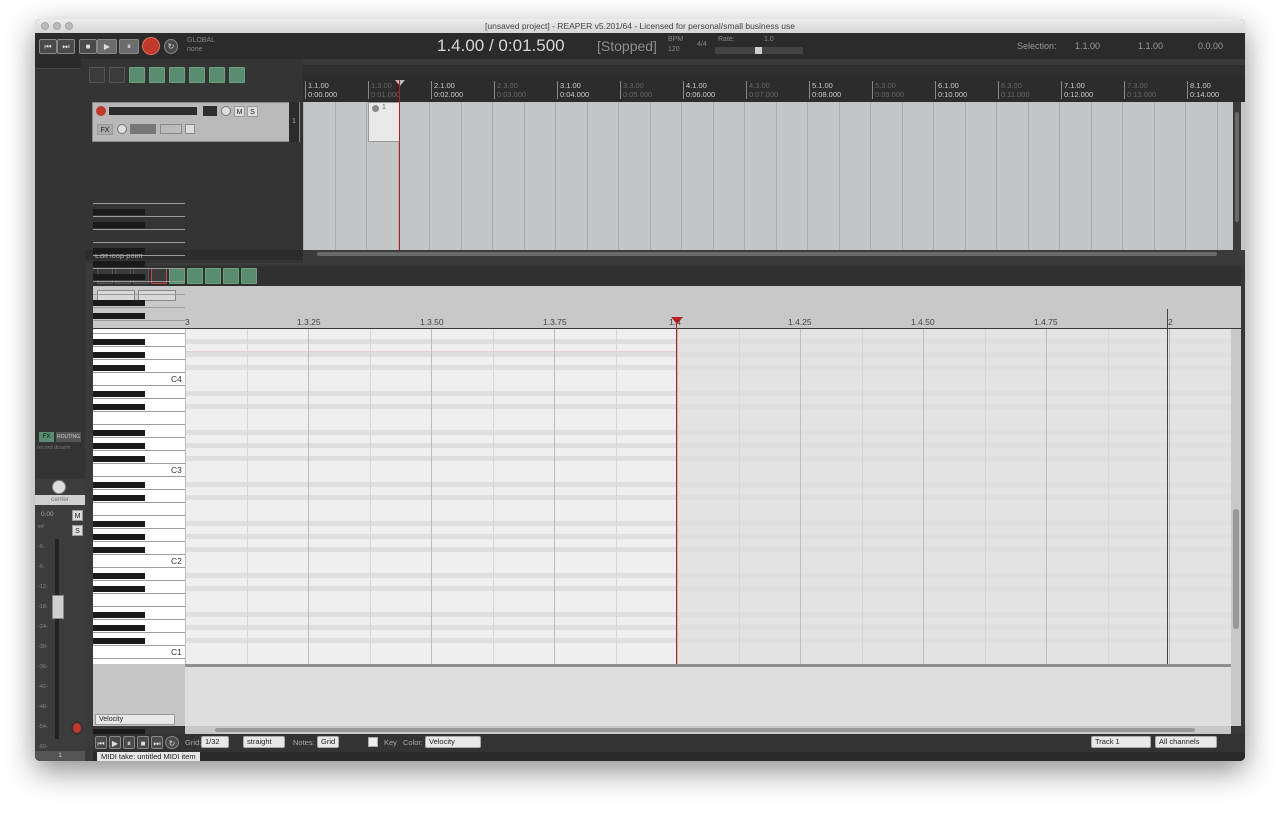  What do you see at coordinates (57, 639) in the screenshot?
I see `volume-fader-track` at bounding box center [57, 639].